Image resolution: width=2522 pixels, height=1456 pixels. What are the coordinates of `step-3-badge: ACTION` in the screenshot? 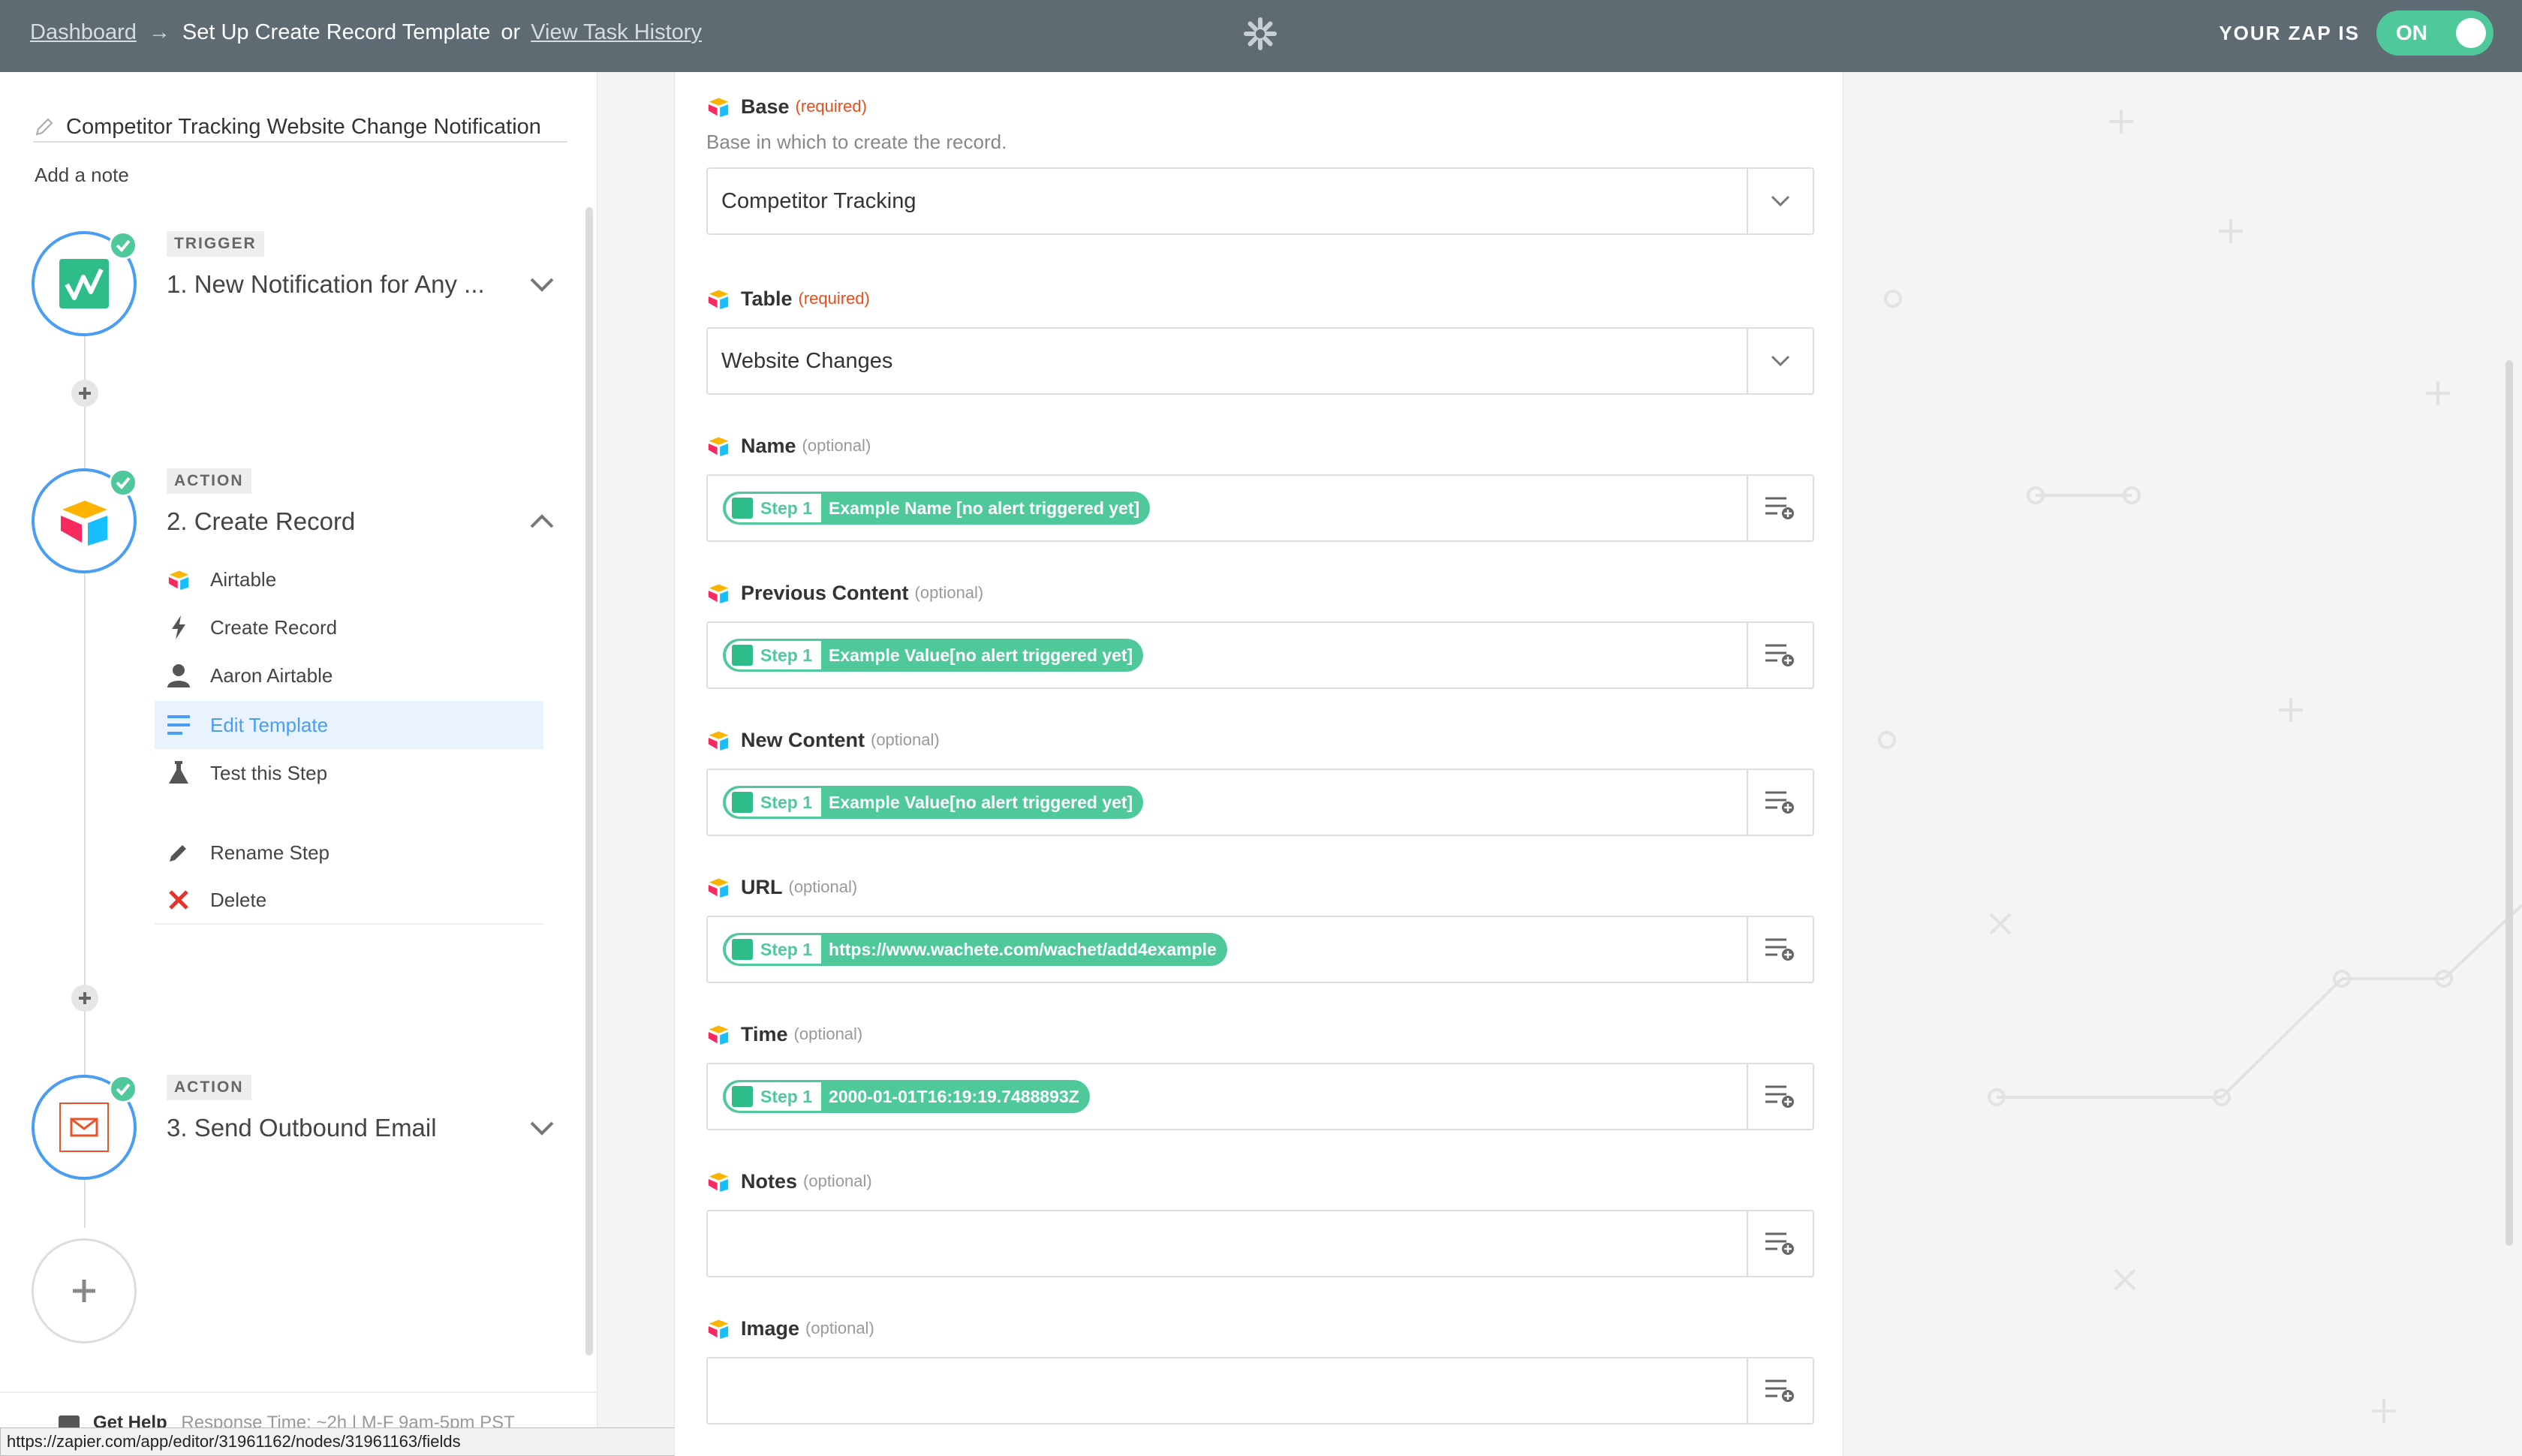 It's located at (209, 1087).